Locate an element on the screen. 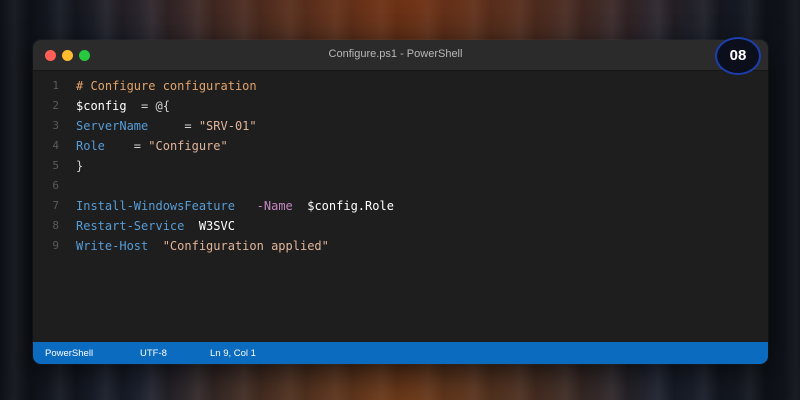 The height and width of the screenshot is (400, 800). code-text: $config = @{ is located at coordinates (123, 106).